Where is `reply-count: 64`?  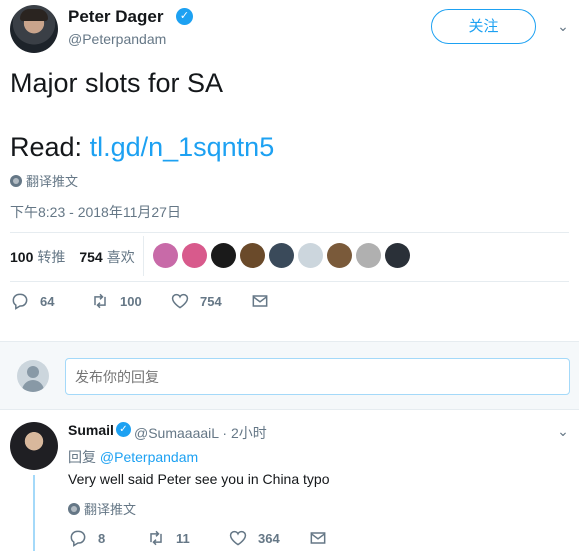
reply-count: 64 is located at coordinates (47, 301).